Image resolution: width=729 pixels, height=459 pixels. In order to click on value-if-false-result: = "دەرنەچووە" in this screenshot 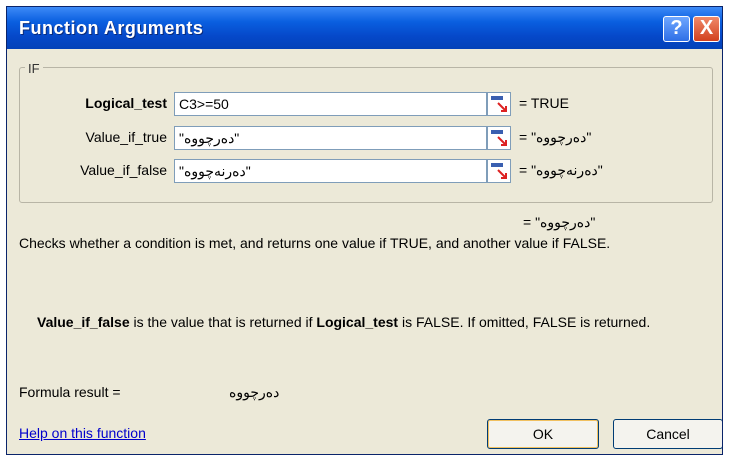, I will do `click(561, 170)`.